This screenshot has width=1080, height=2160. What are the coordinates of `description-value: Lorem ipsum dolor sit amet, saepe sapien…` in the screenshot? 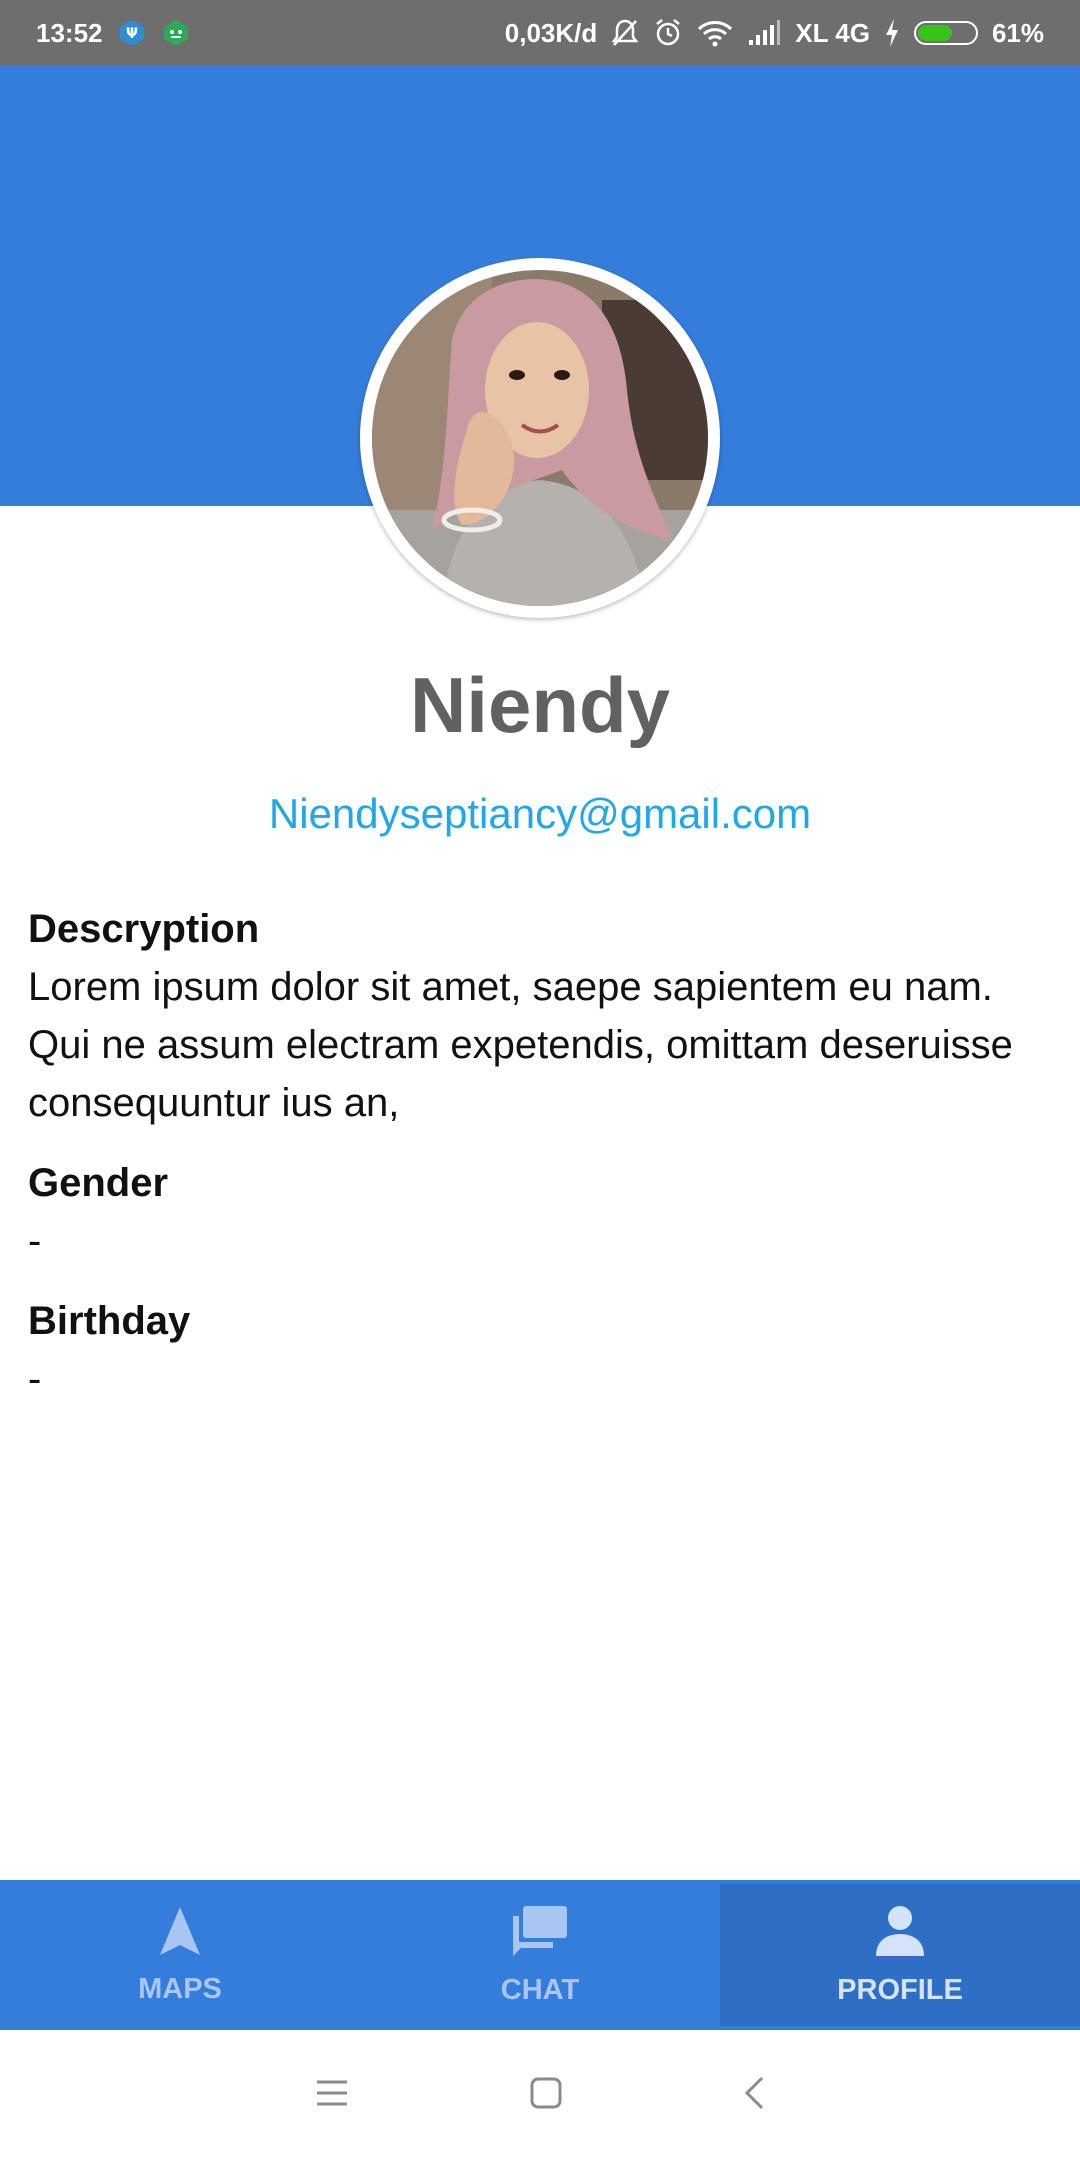 It's located at (520, 1045).